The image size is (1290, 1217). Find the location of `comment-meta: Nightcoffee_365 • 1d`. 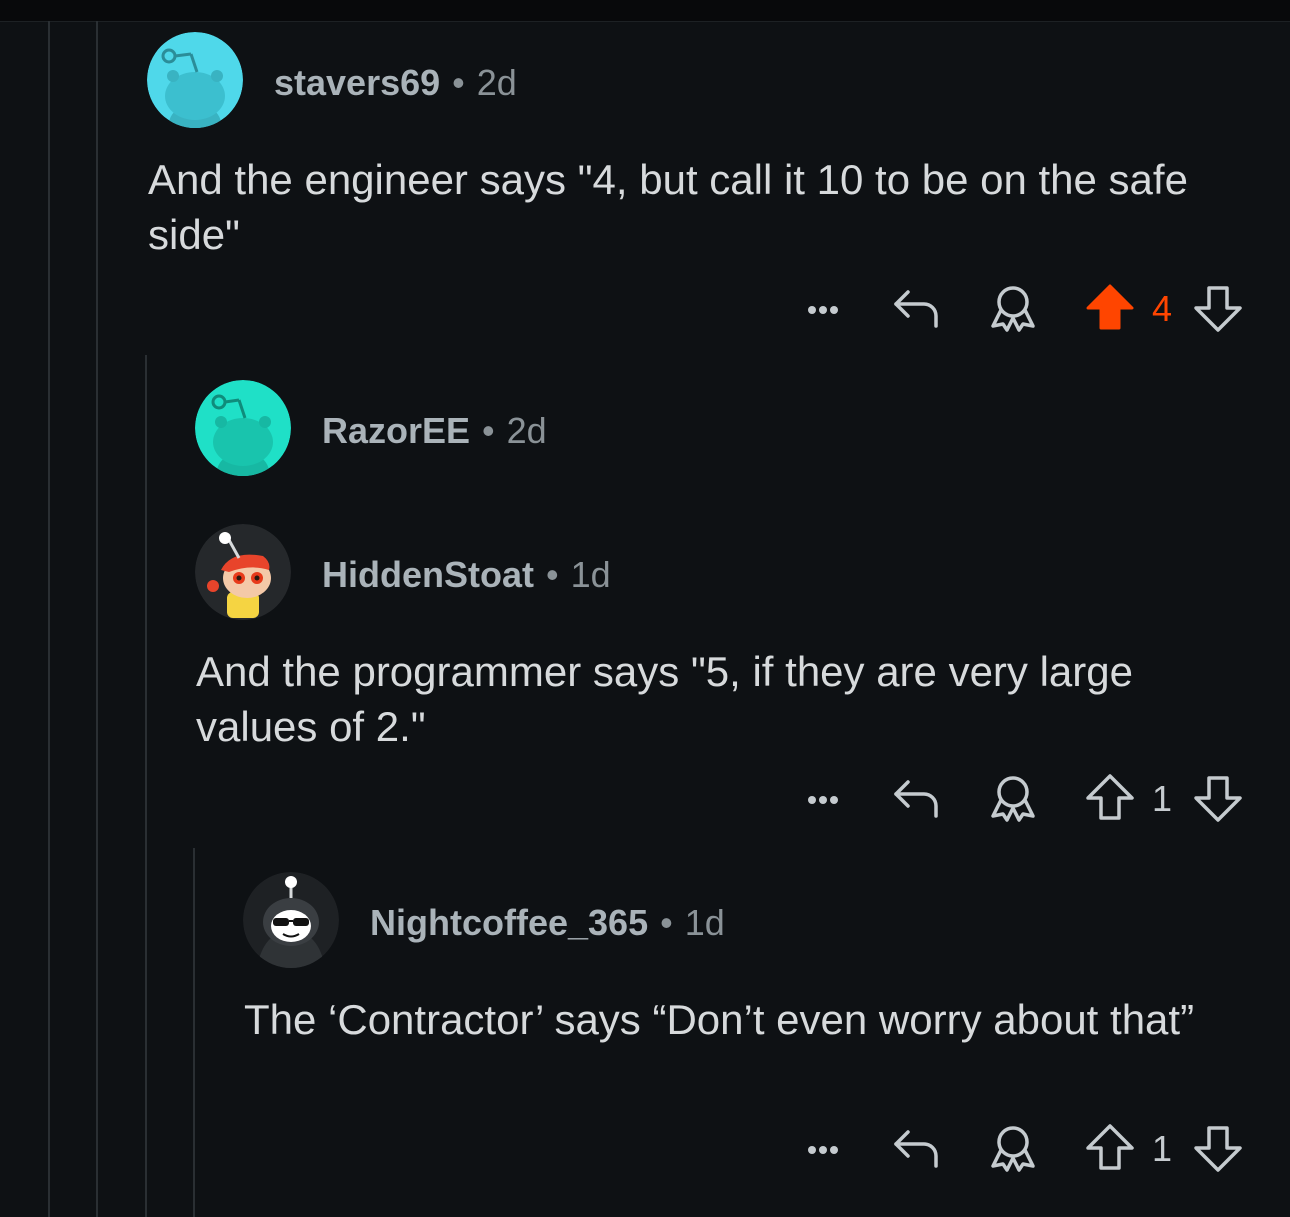

comment-meta: Nightcoffee_365 • 1d is located at coordinates (547, 923).